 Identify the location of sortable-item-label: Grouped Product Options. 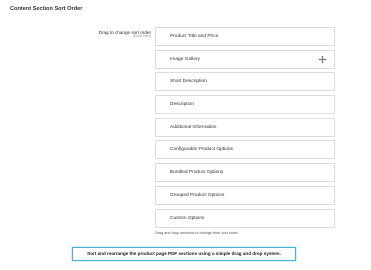
(197, 195).